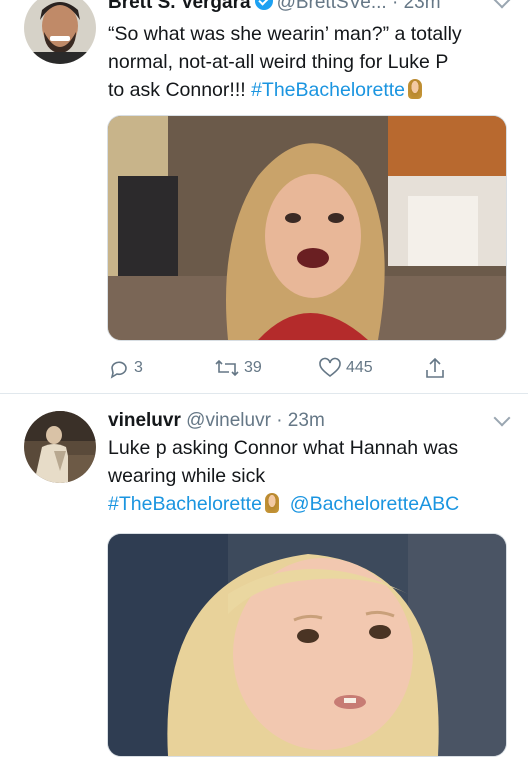  I want to click on tweet-text-line: to ask Connor!!! #TheBachelorette, so click(308, 90).